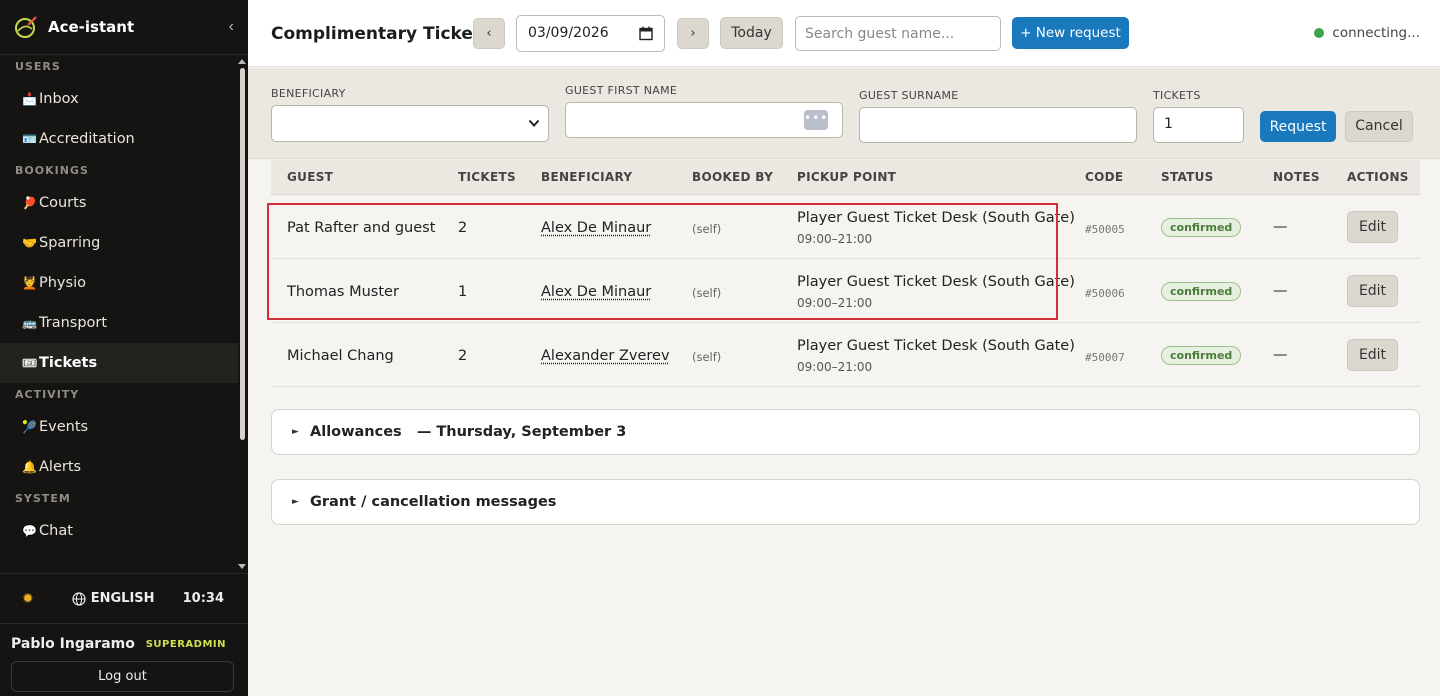 This screenshot has height=696, width=1440. Describe the element at coordinates (28, 599) in the screenshot. I see `theme-toggle-icon: ✹` at that location.